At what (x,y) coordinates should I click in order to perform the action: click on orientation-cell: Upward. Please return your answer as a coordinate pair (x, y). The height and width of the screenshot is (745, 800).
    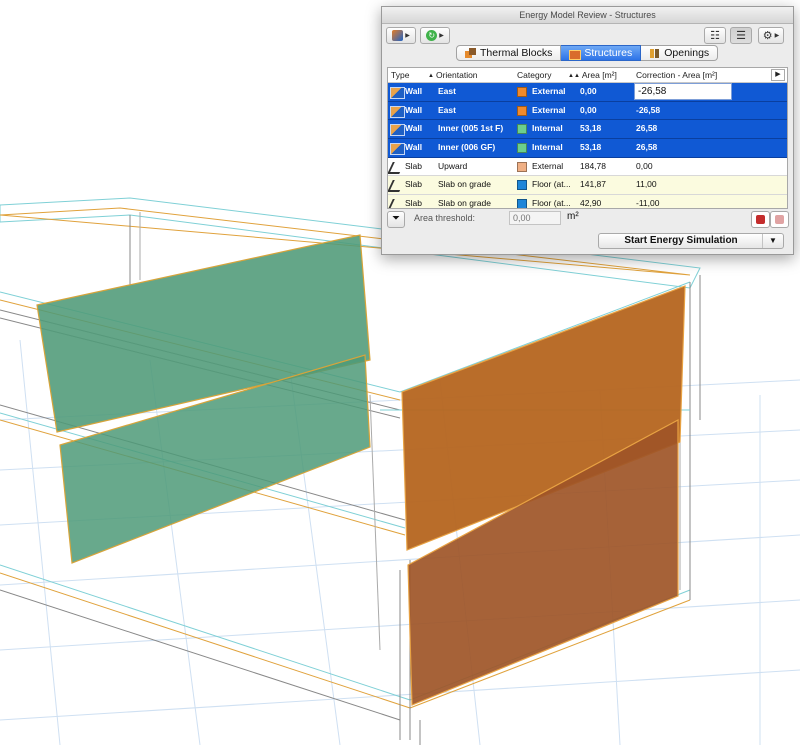
    Looking at the image, I should click on (453, 165).